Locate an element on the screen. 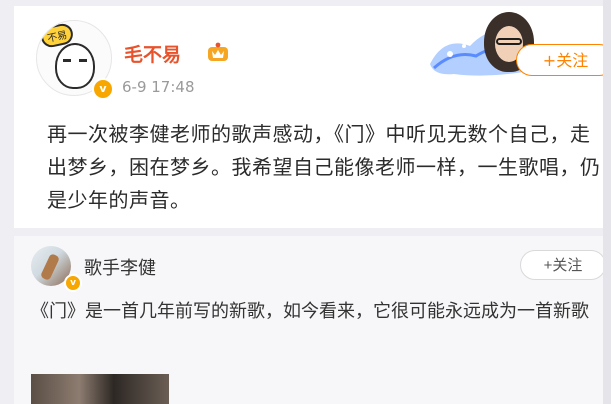 This screenshot has width=611, height=404. repost-follow-button: +关注 is located at coordinates (563, 265).